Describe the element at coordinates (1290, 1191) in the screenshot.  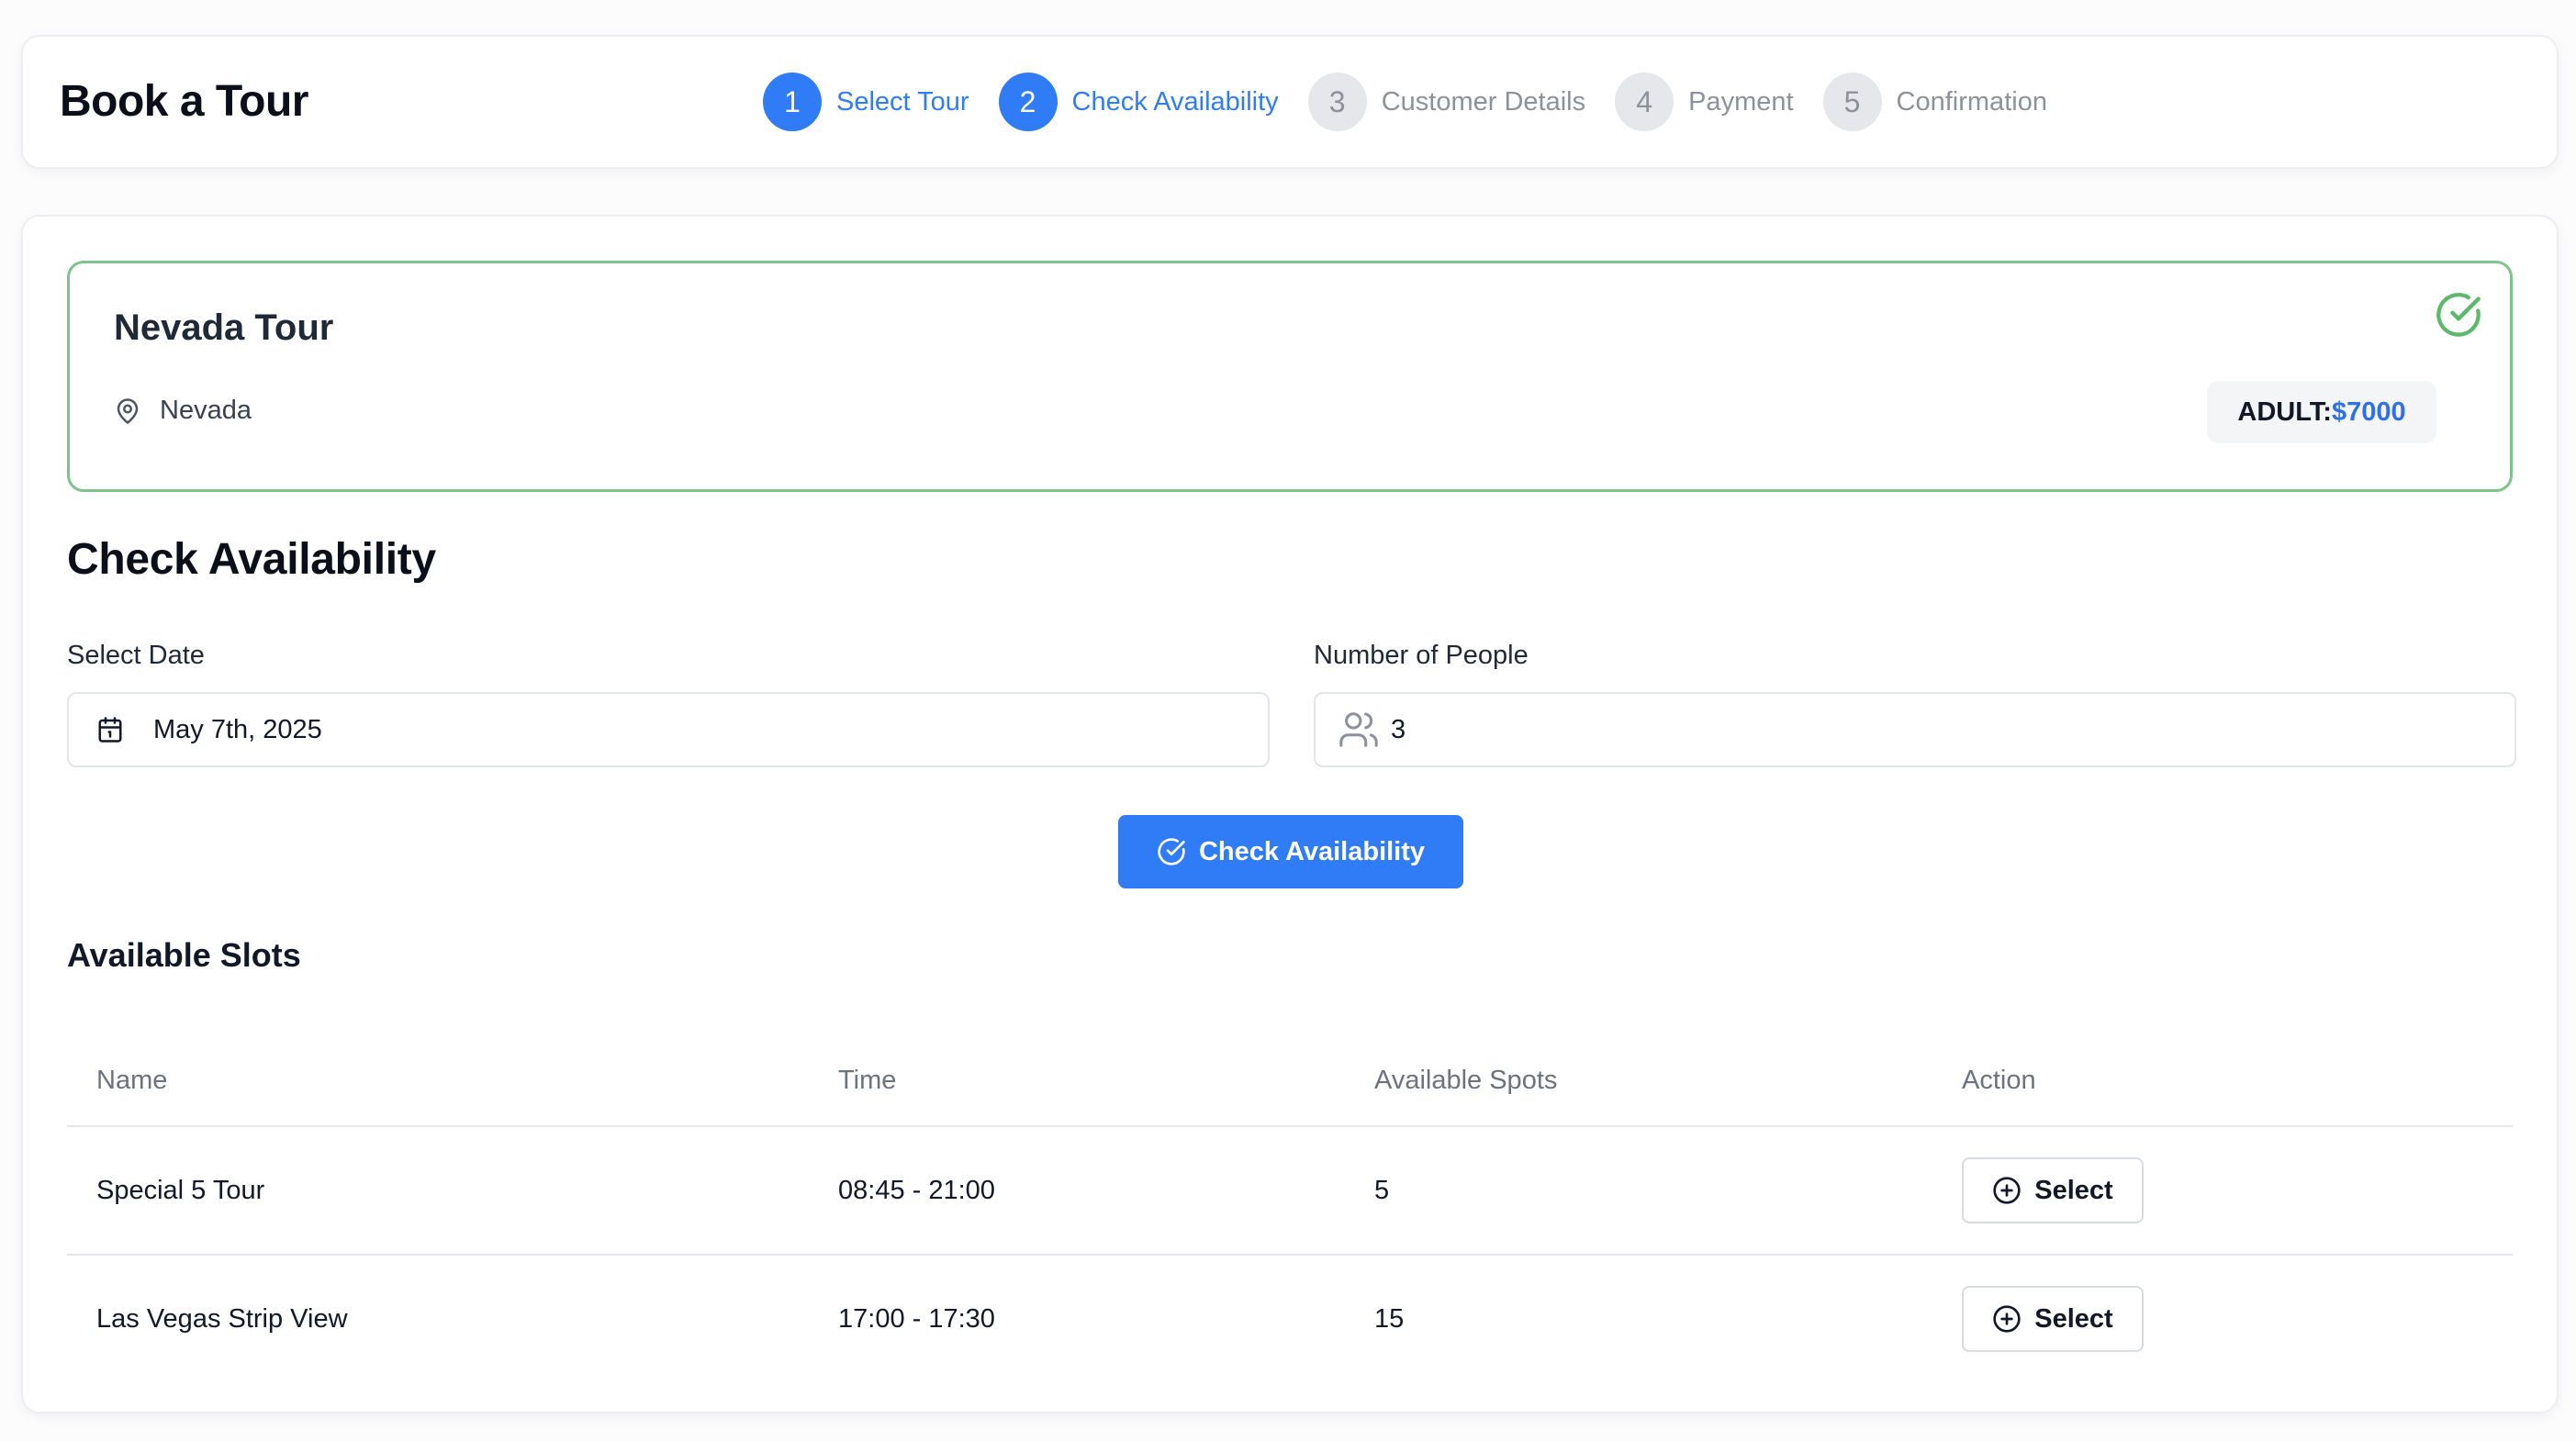
I see `table-row: Special 5 Tour 08:45 - 21:00 5 Select` at that location.